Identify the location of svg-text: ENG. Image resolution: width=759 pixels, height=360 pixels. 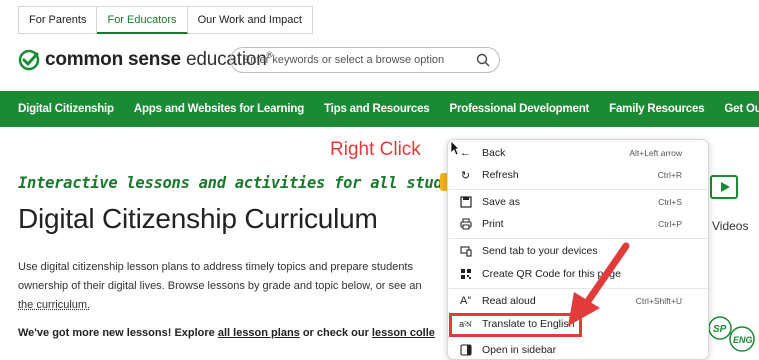
(743, 340).